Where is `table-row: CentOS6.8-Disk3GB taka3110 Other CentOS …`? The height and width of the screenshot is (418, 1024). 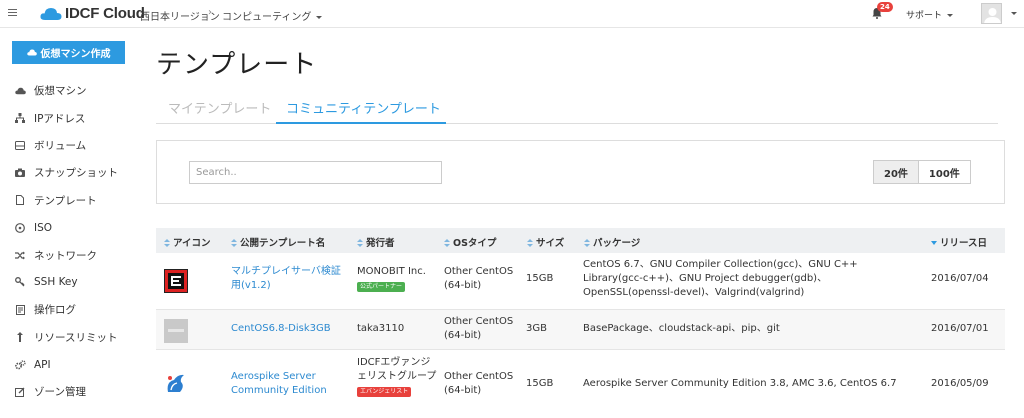 table-row: CentOS6.8-Disk3GB taka3110 Other CentOS … is located at coordinates (580, 330).